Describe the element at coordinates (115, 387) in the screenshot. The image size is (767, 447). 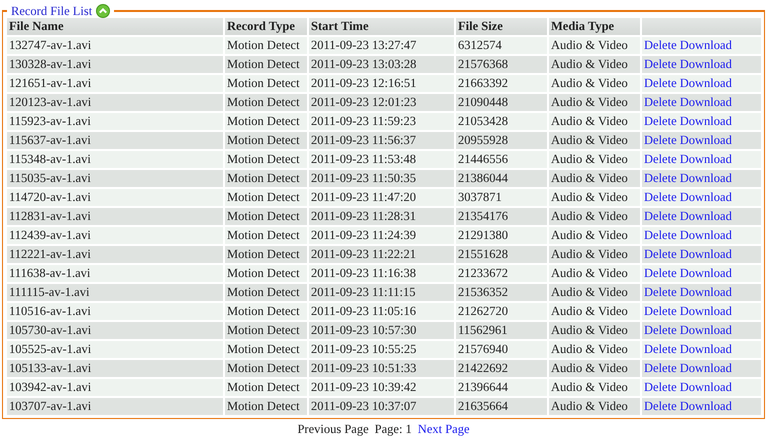
I see `file-name-cell: 103942-av-1.avi` at that location.